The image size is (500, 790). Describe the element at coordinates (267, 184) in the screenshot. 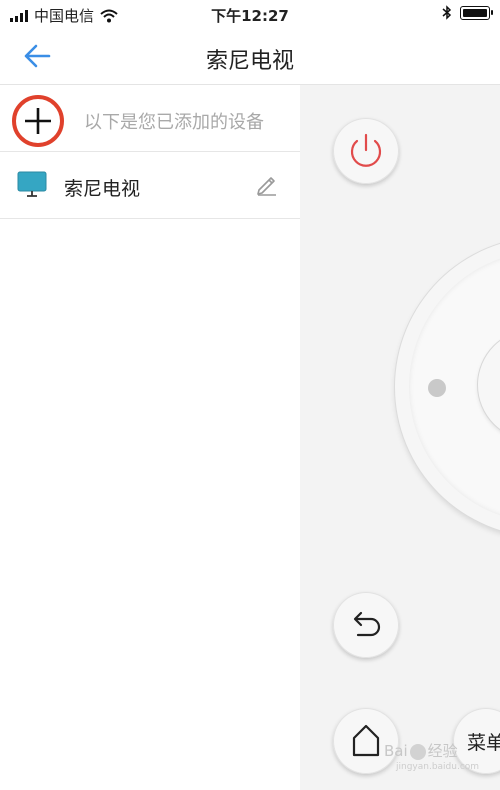

I see `edit-pencil-icon` at that location.